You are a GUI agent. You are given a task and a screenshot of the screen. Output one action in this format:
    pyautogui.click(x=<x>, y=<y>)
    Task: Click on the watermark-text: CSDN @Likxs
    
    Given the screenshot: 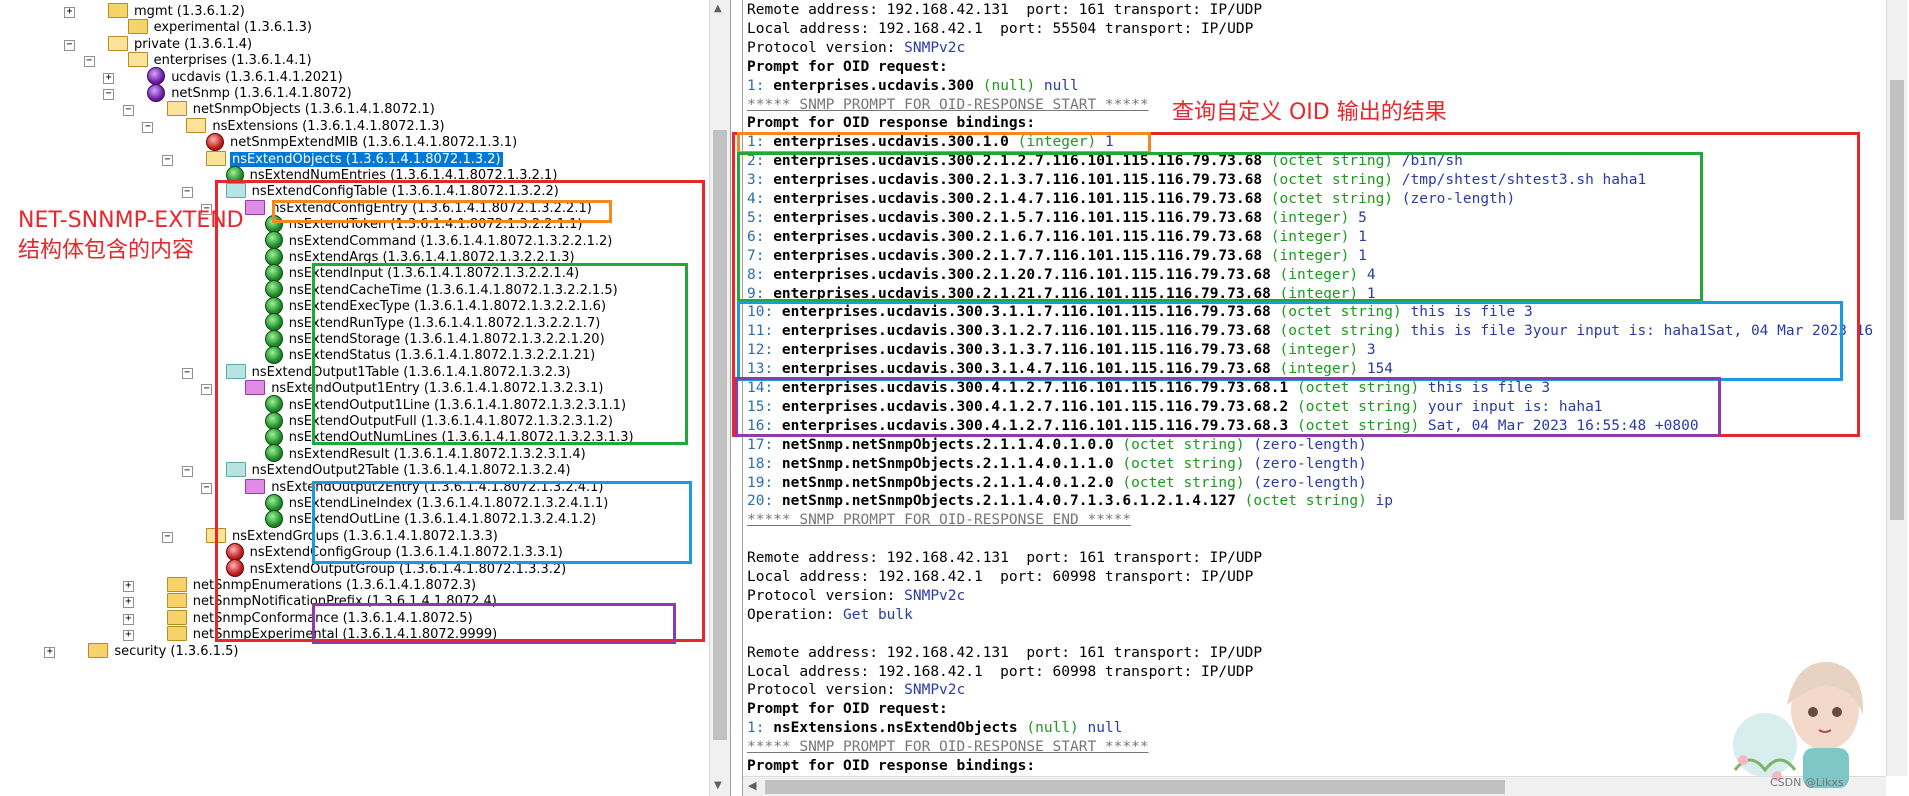 What is the action you would take?
    pyautogui.click(x=1807, y=782)
    